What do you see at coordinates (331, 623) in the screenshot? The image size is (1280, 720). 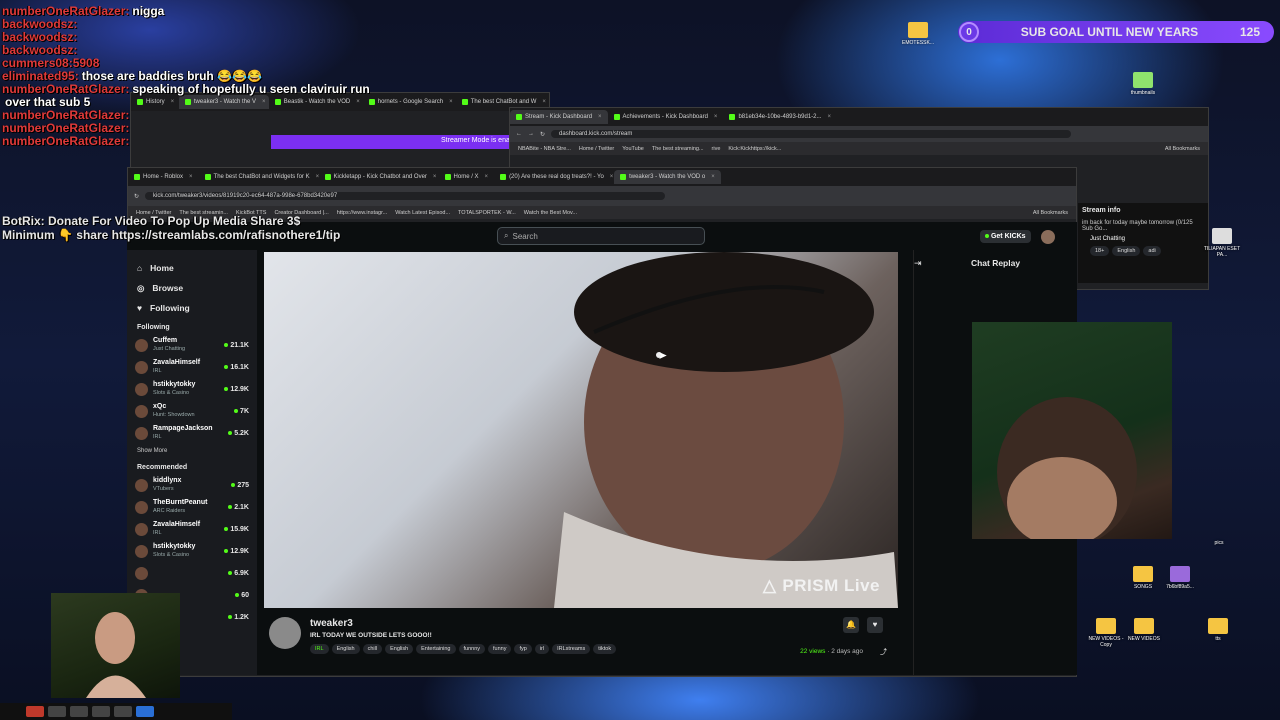 I see `streamer-name: tweaker3` at bounding box center [331, 623].